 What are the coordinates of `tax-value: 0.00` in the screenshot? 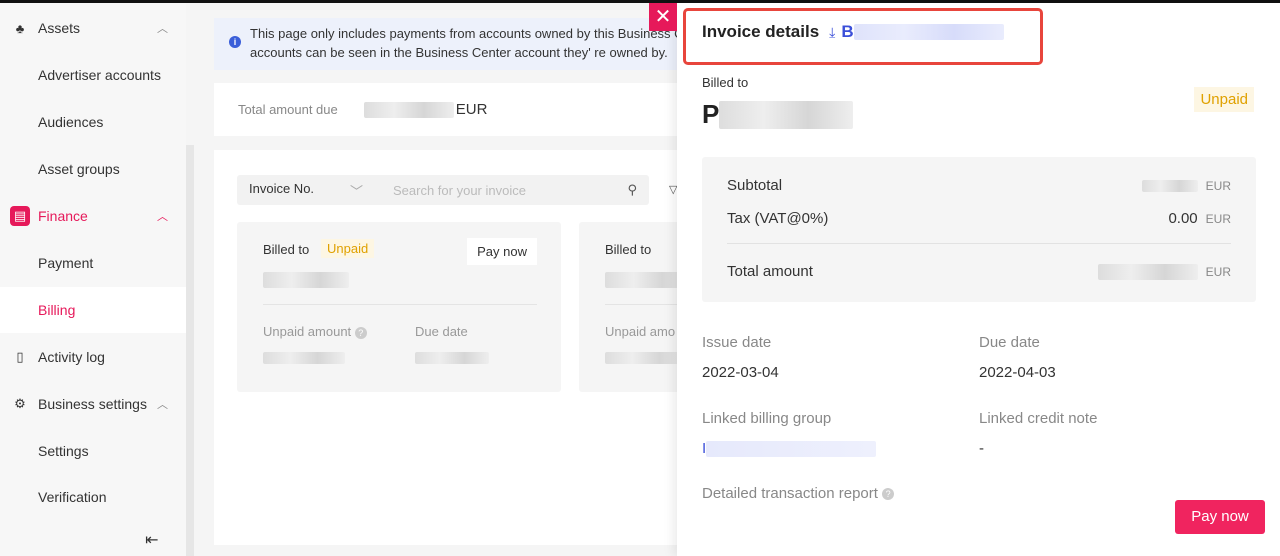 It's located at (1183, 218).